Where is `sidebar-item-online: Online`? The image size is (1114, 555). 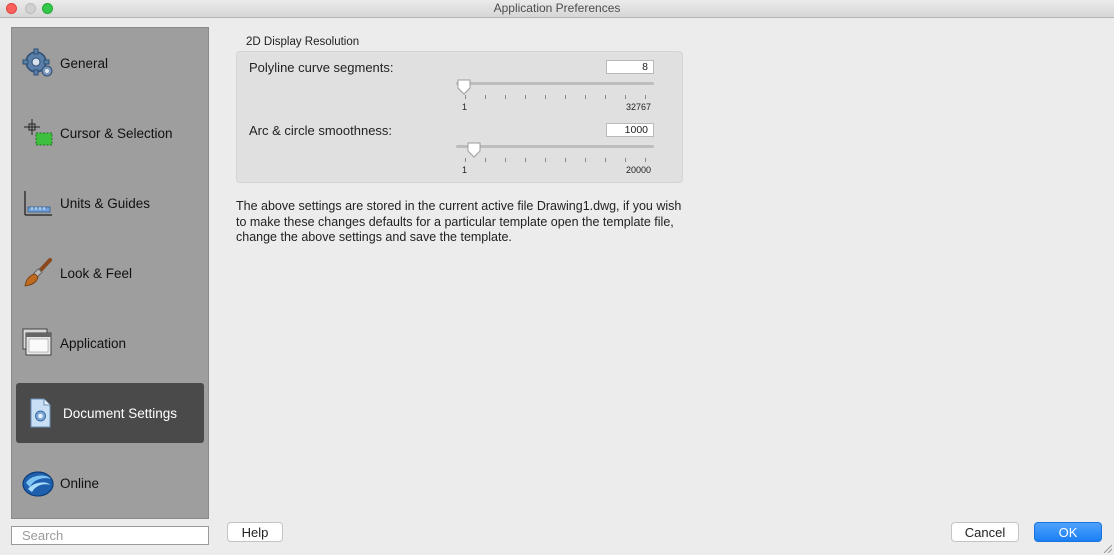 sidebar-item-online: Online is located at coordinates (110, 483).